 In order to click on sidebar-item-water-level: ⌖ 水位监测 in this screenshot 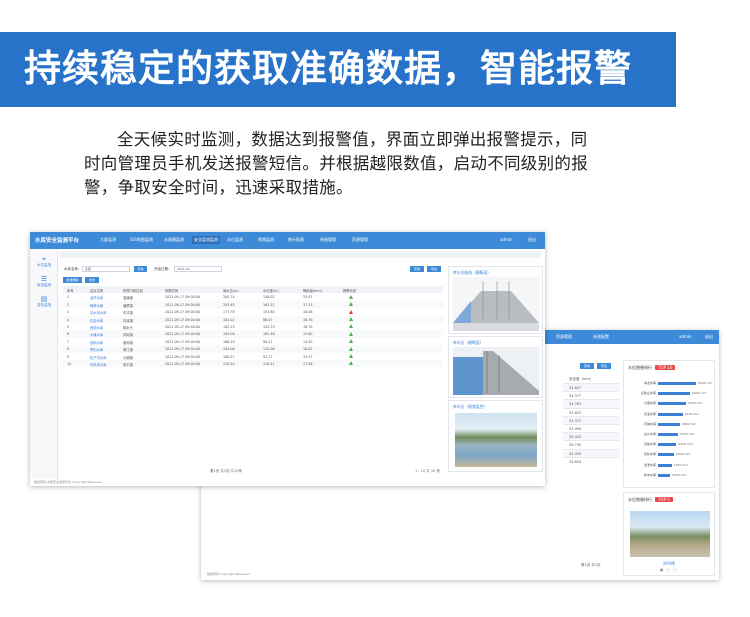, I will do `click(44, 261)`.